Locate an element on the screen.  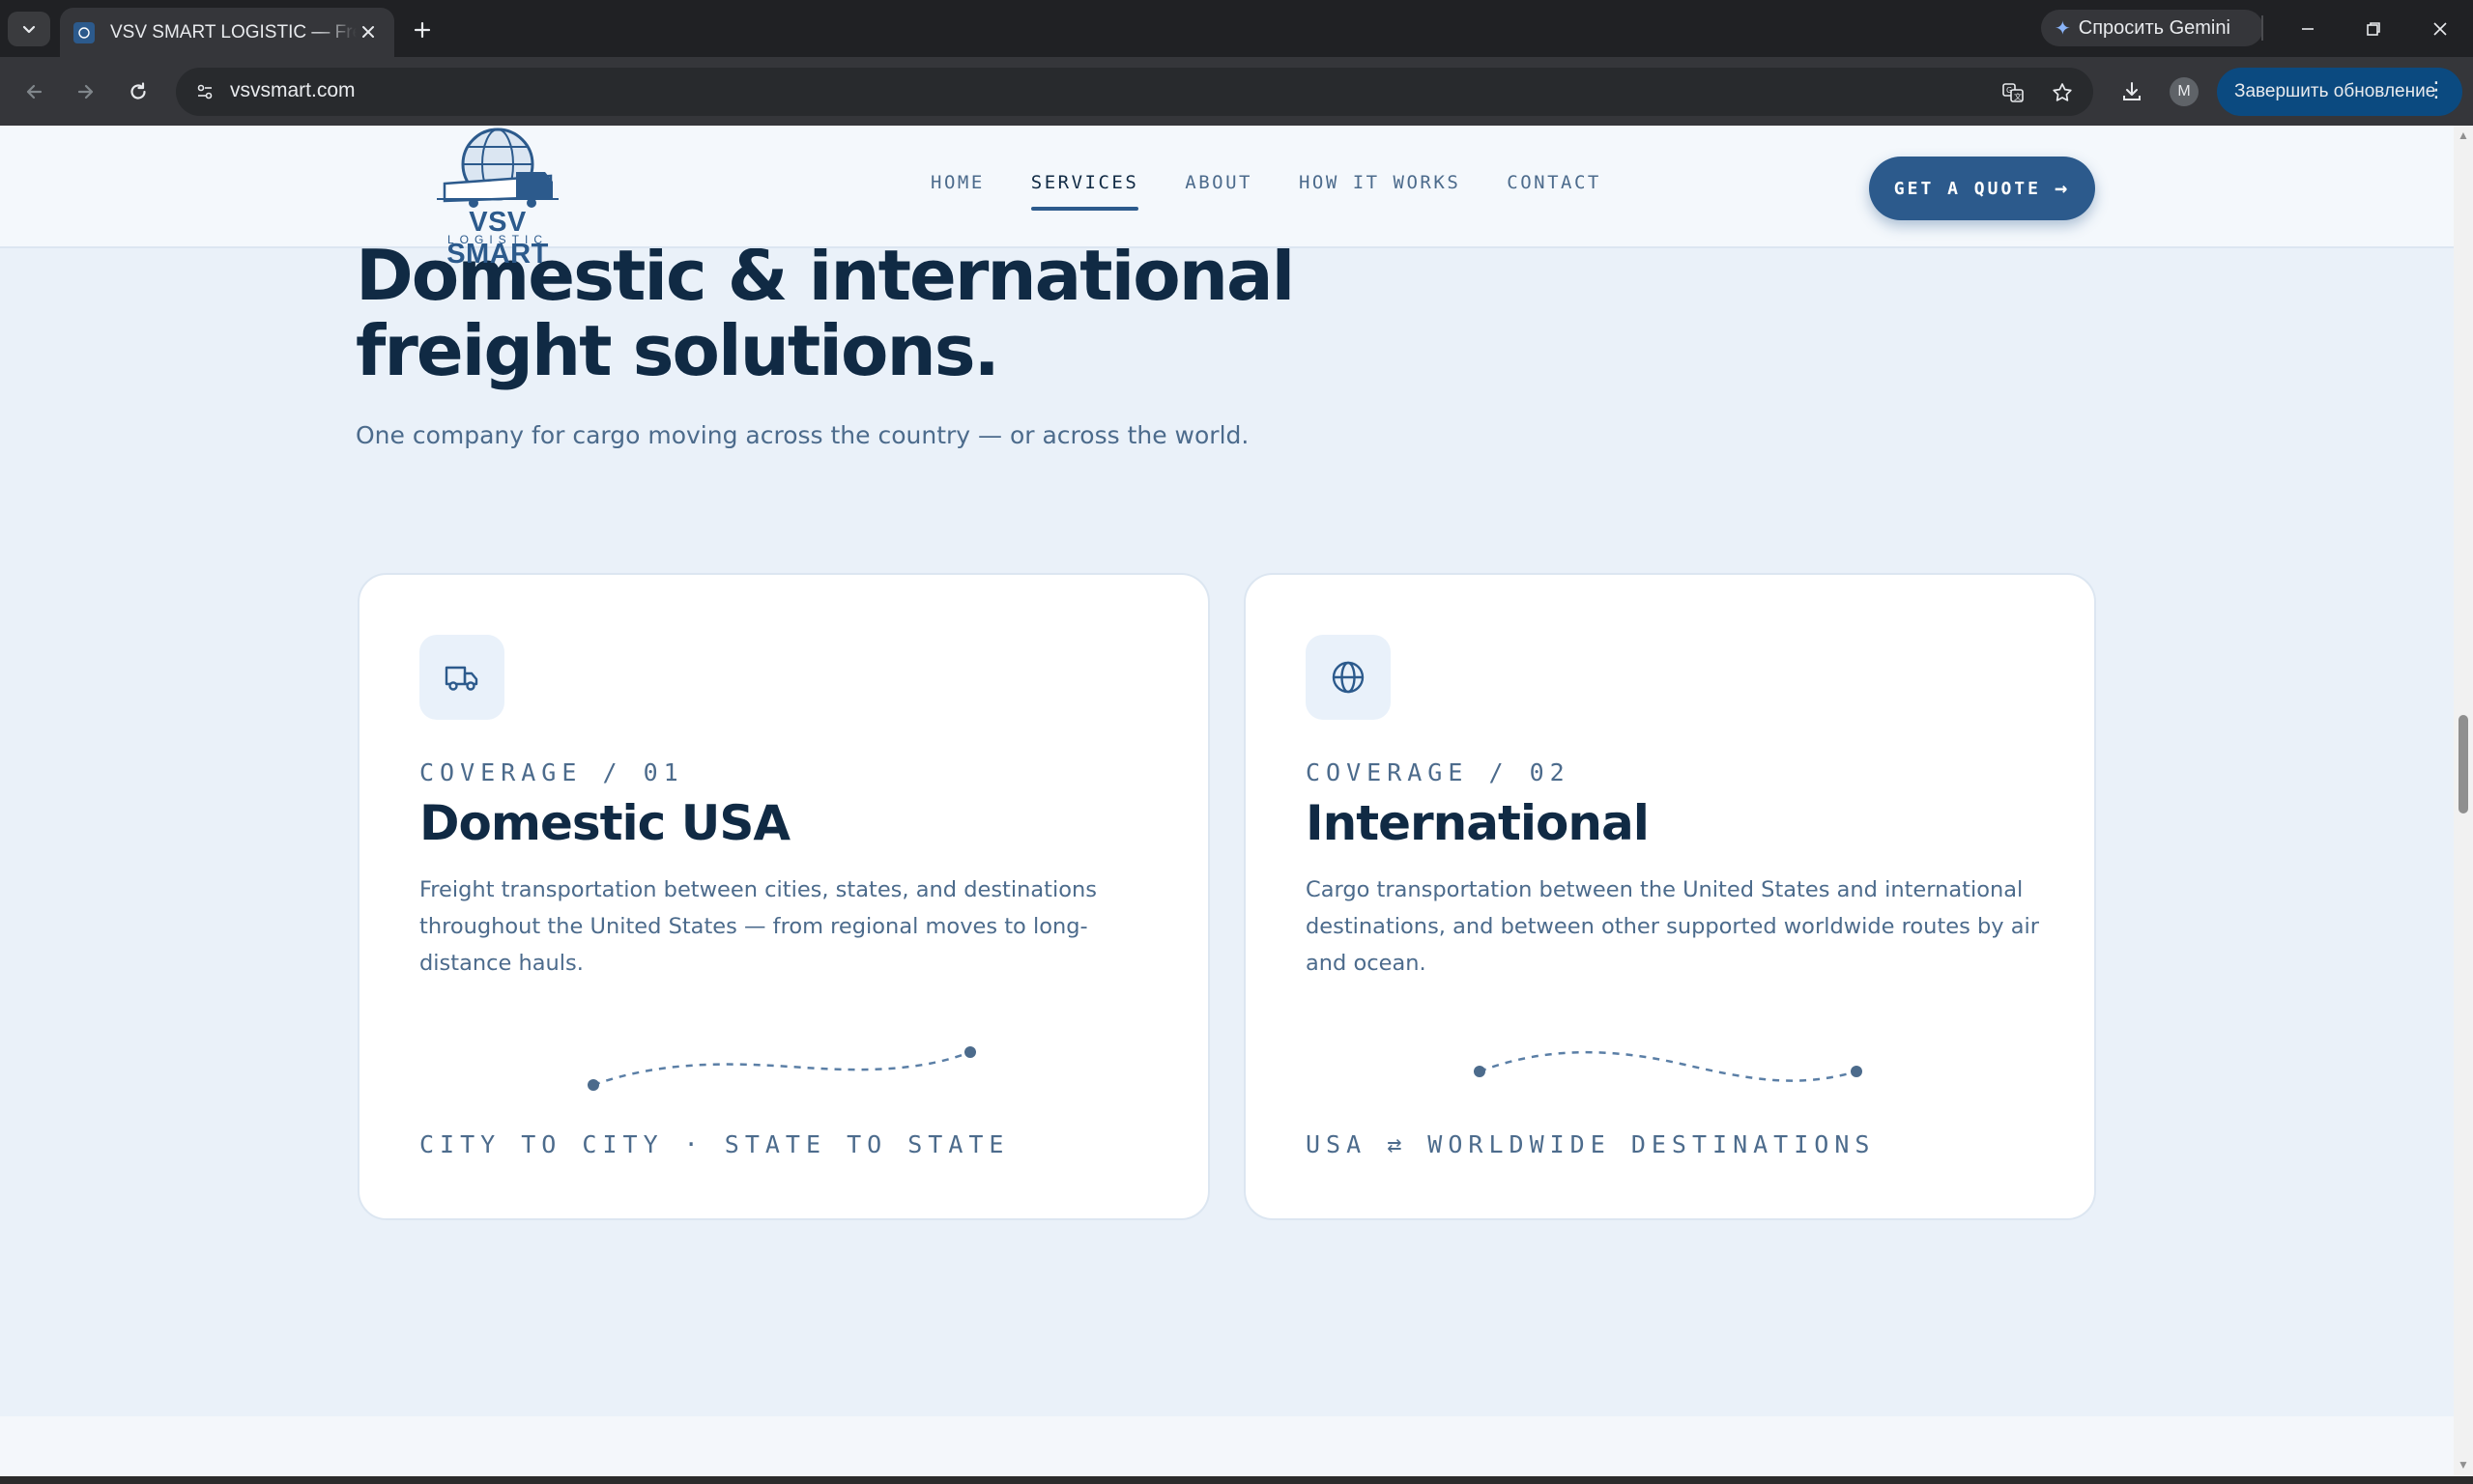
globe-icon is located at coordinates (1348, 678).